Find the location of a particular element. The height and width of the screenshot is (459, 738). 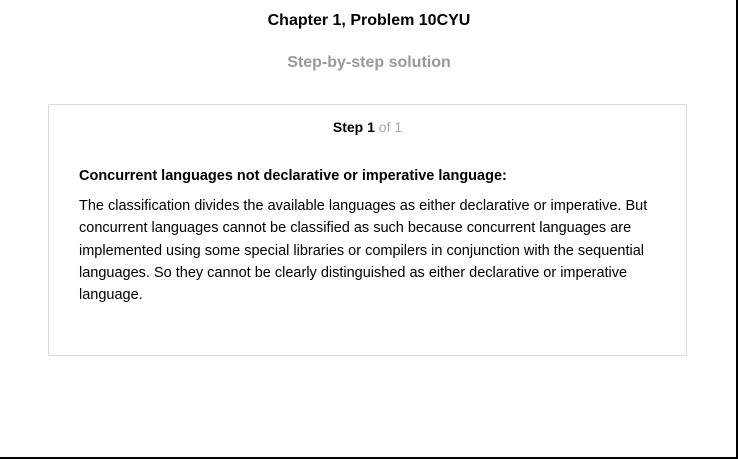

solution-subtitle: Step-by-step solution is located at coordinates (369, 62).